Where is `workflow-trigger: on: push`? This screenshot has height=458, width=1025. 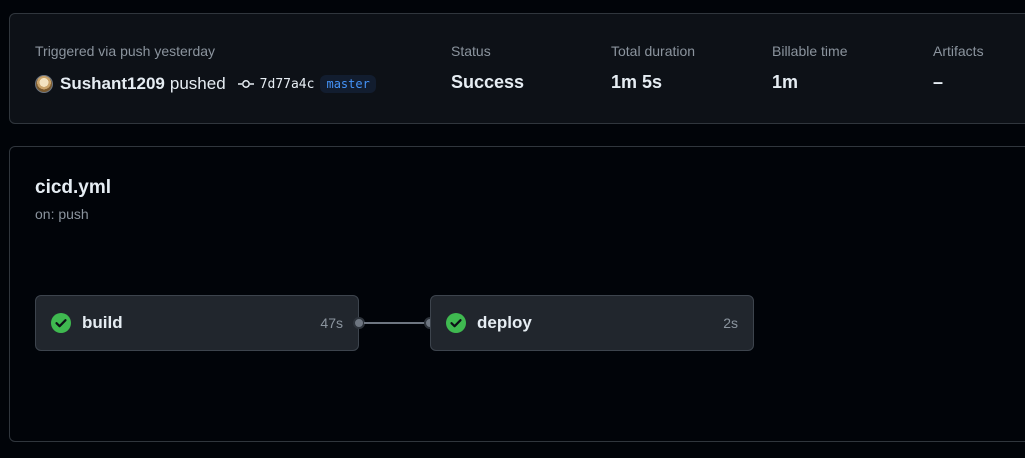
workflow-trigger: on: push is located at coordinates (62, 214).